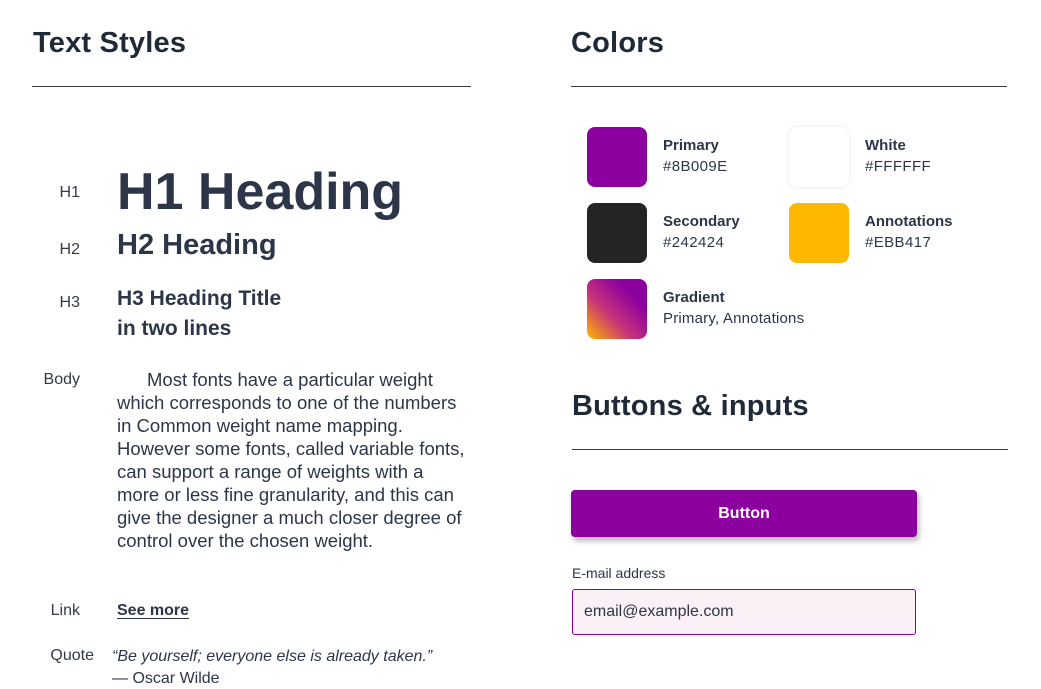  Describe the element at coordinates (153, 611) in the screenshot. I see `see-more-link: See more` at that location.